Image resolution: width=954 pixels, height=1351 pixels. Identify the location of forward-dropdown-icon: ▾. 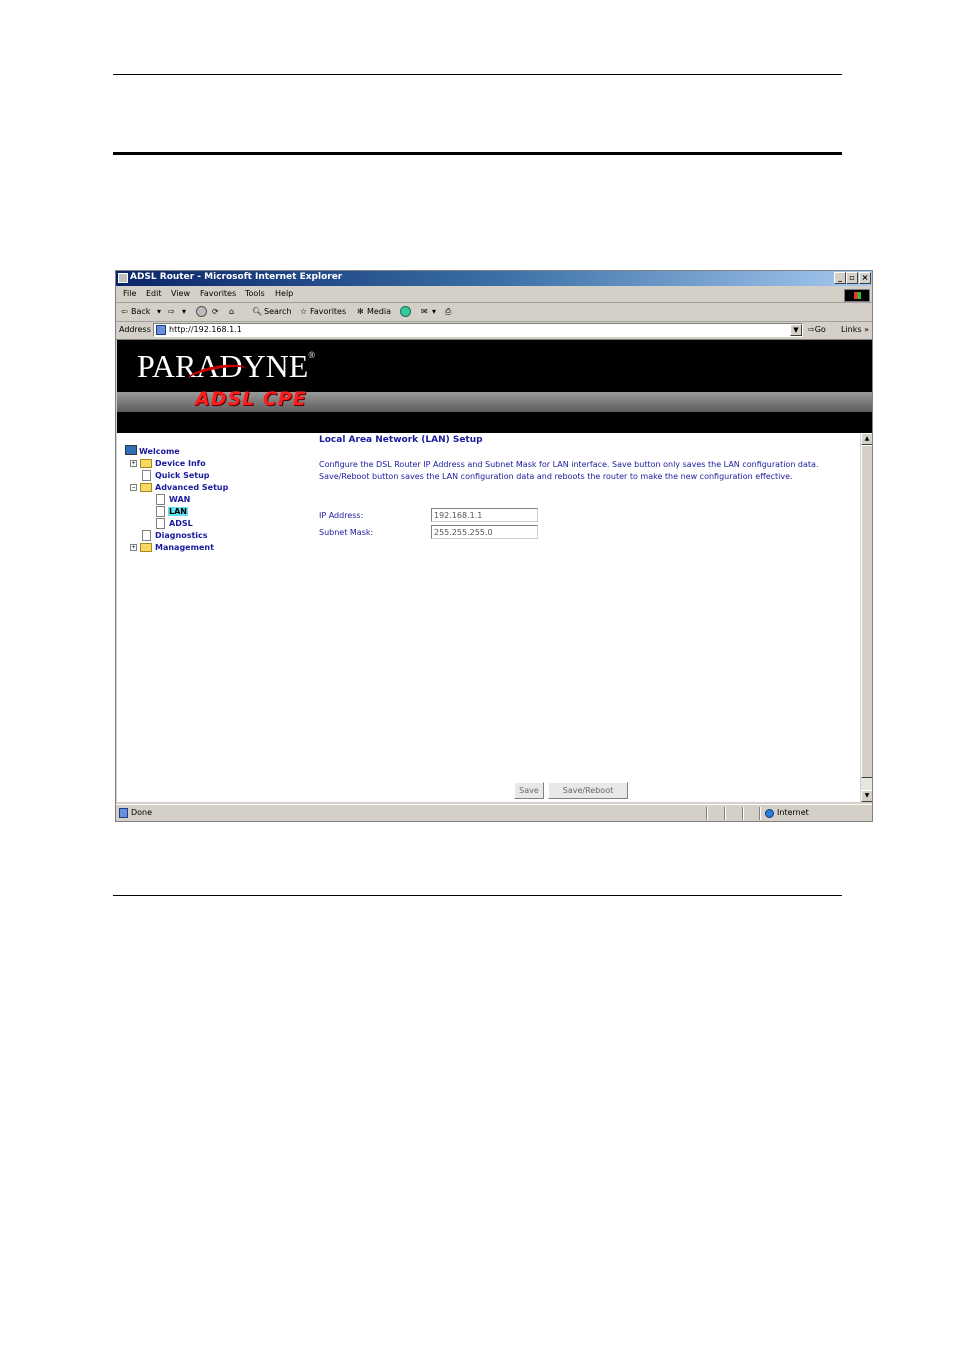
(184, 311).